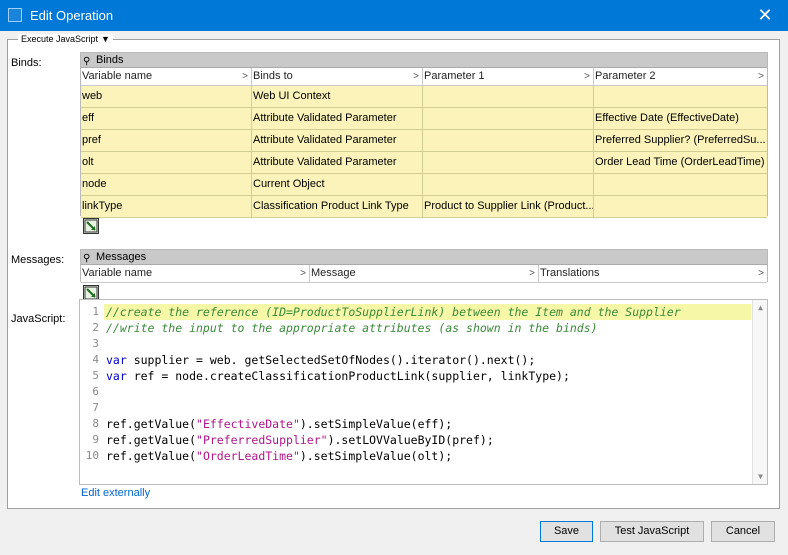  What do you see at coordinates (166, 206) in the screenshot?
I see `table-cell: linkType` at bounding box center [166, 206].